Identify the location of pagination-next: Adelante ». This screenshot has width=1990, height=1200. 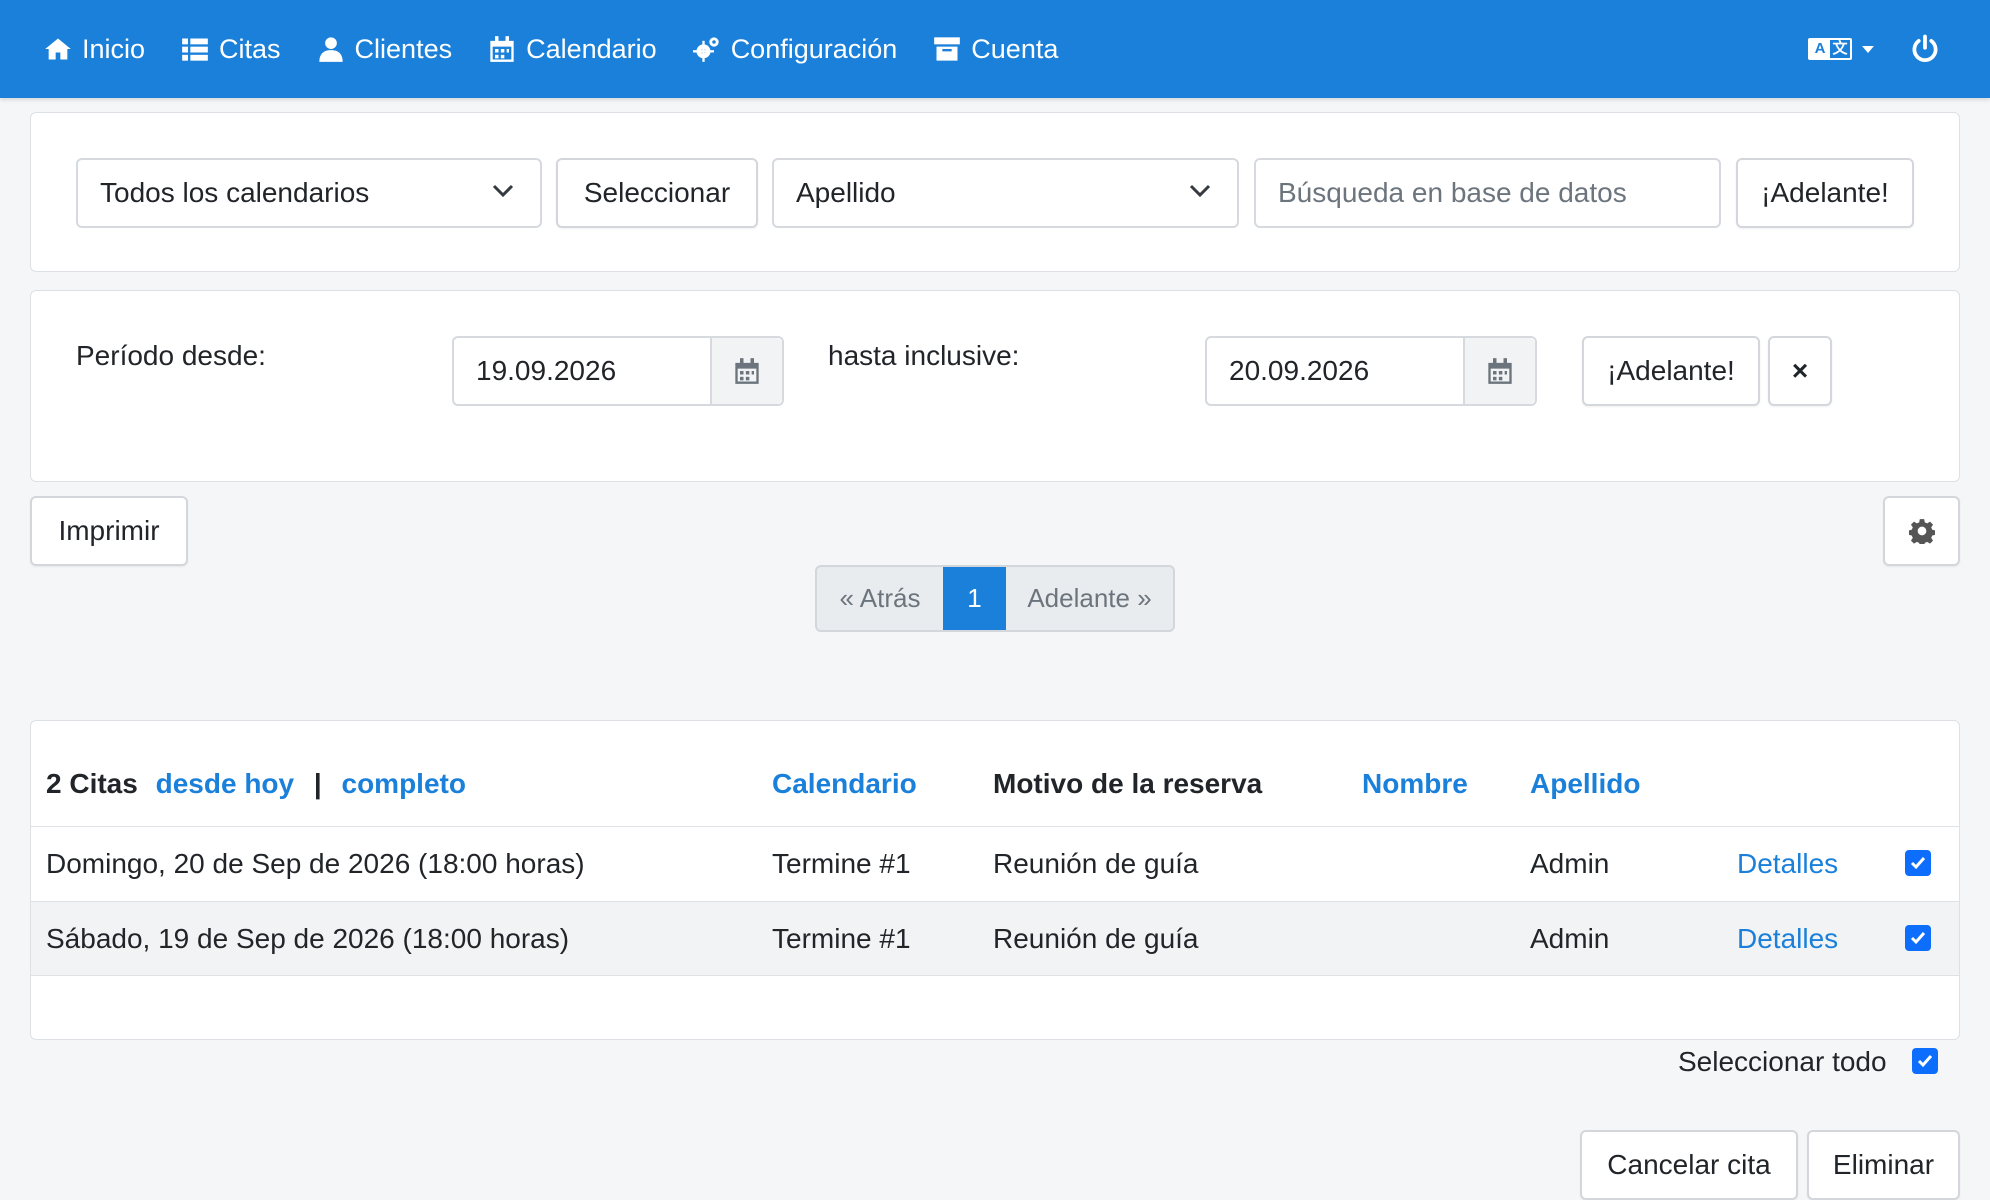
(1089, 598).